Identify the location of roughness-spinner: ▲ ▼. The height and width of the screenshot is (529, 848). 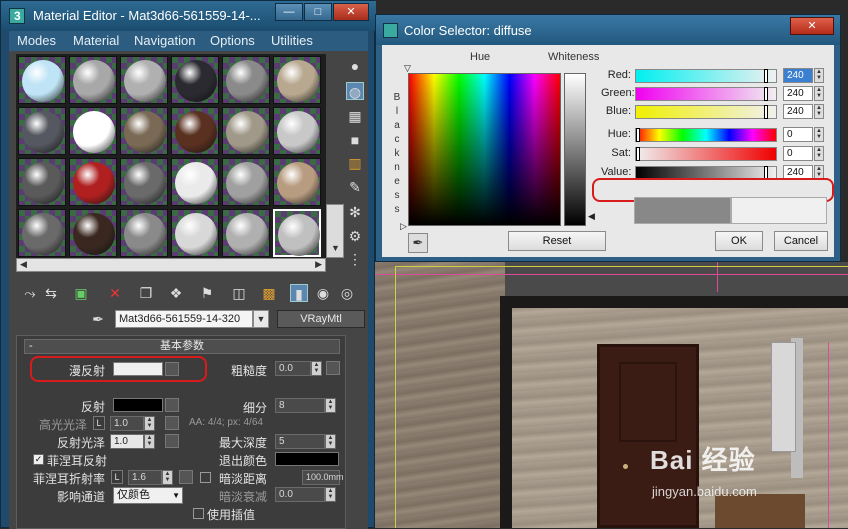
(316, 368).